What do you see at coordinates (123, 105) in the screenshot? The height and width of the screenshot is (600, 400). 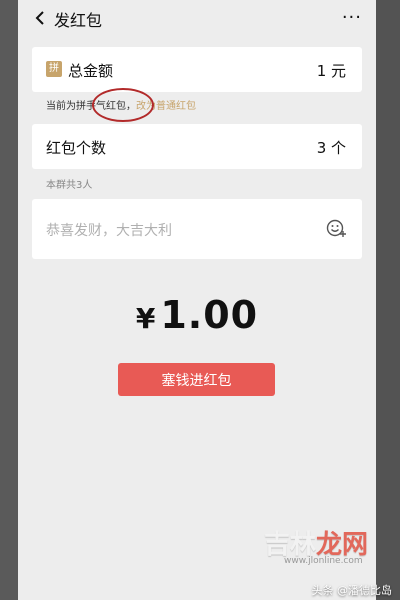 I see `annotation-circle` at bounding box center [123, 105].